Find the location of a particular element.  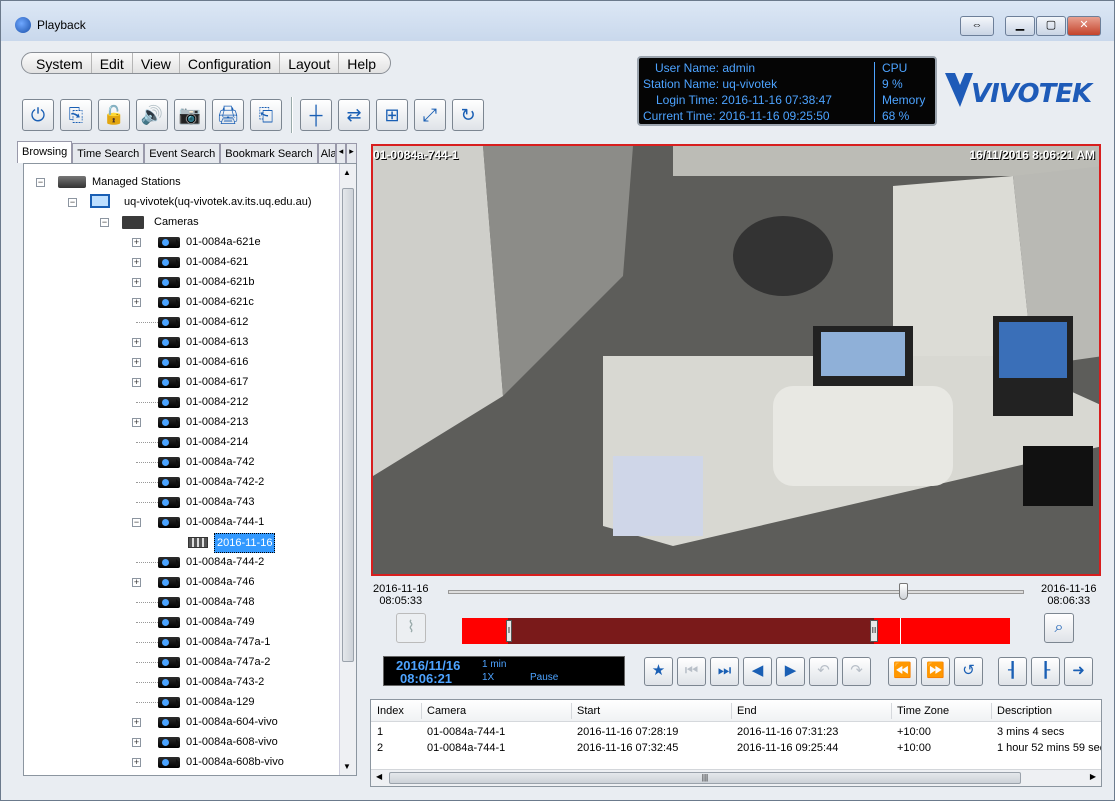

table-cell: 2 is located at coordinates (380, 748).